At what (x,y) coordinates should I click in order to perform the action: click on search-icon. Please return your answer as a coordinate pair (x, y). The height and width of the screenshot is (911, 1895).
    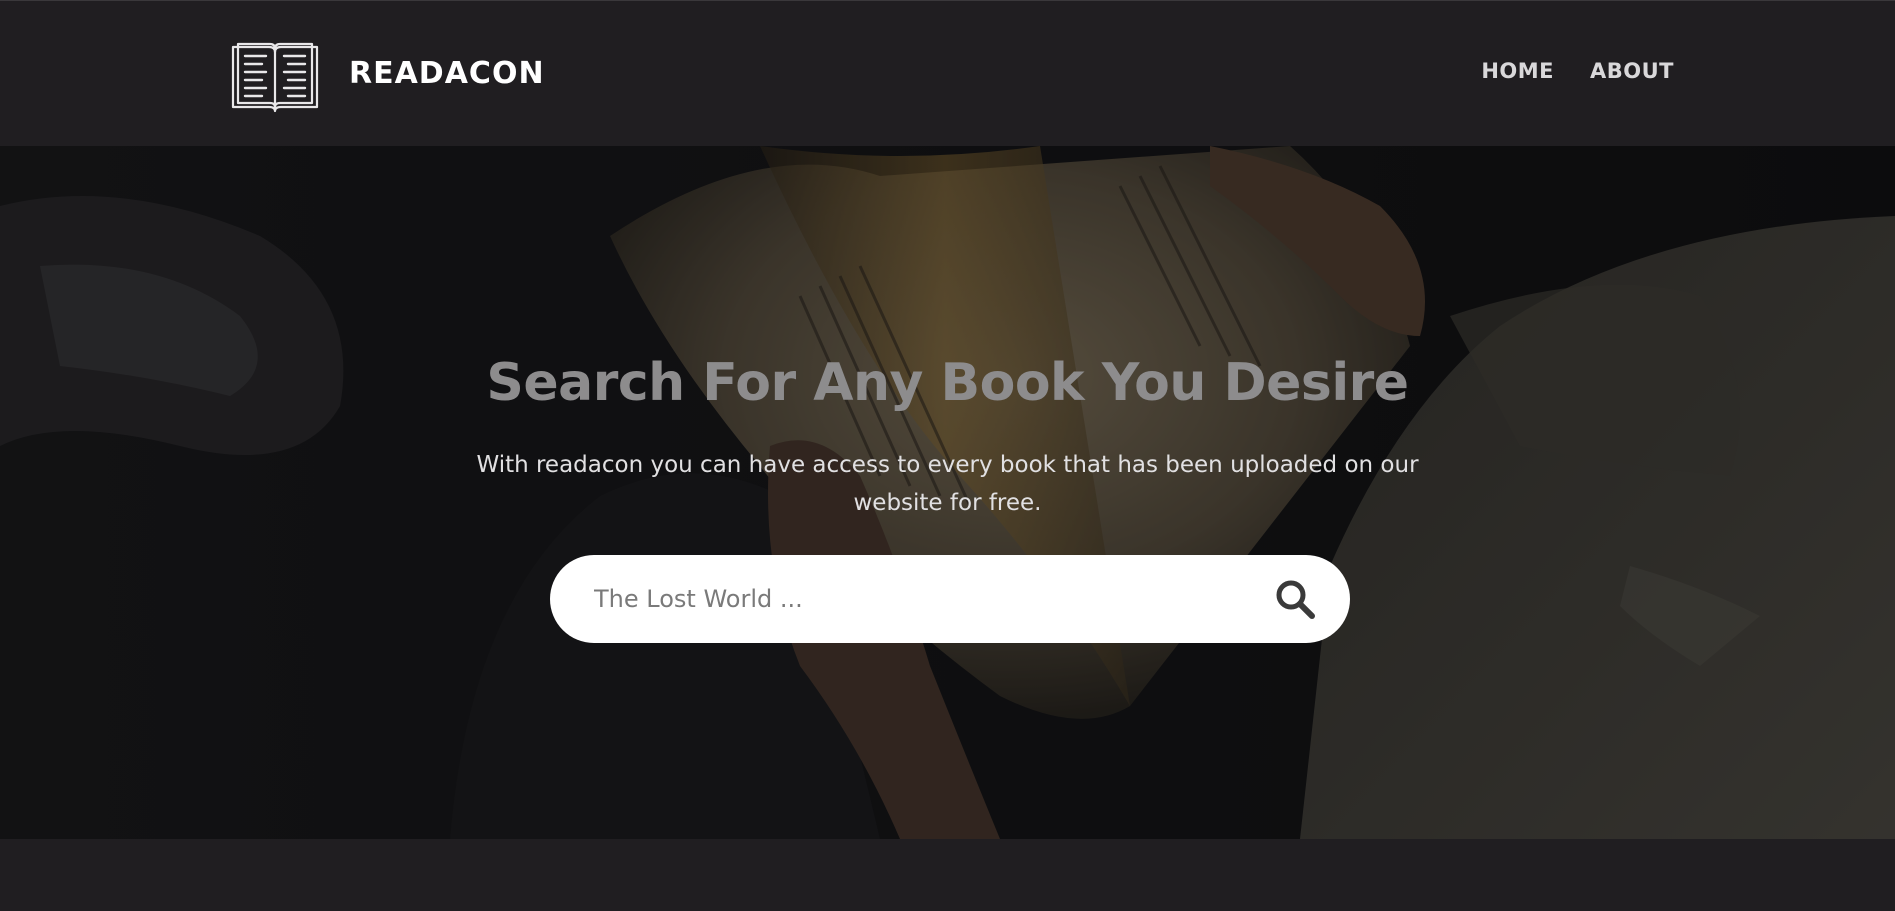
    Looking at the image, I should click on (1295, 599).